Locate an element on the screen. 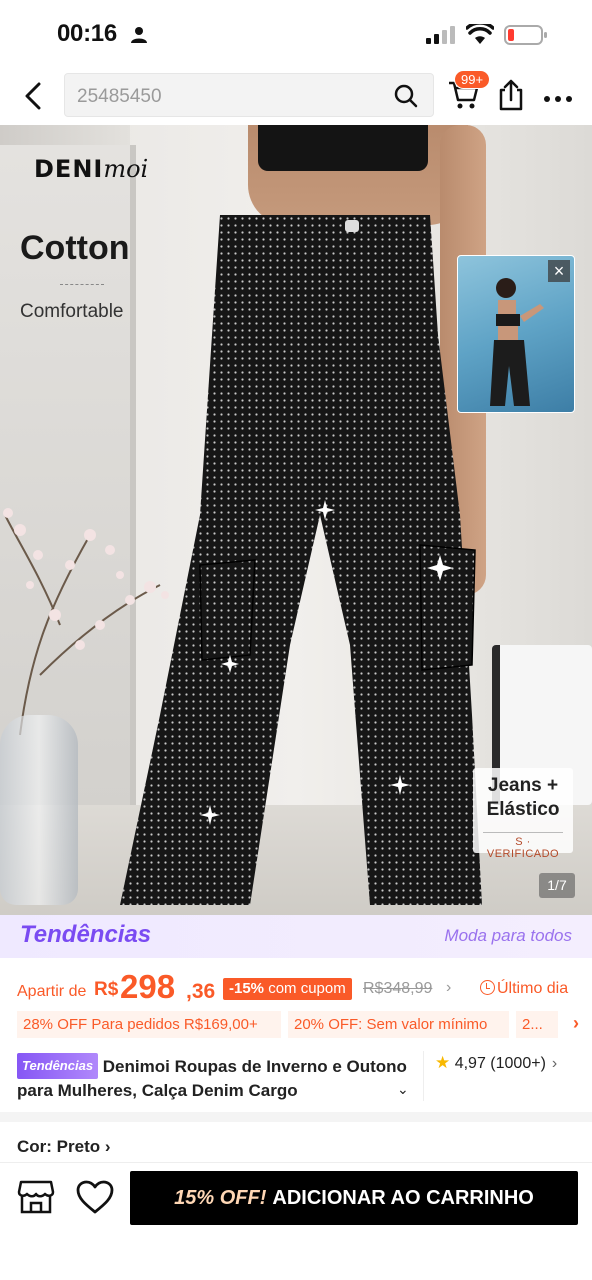  add-to-cart-button: 15% OFF! ADICIONAR AO CARRINHO is located at coordinates (354, 1198).